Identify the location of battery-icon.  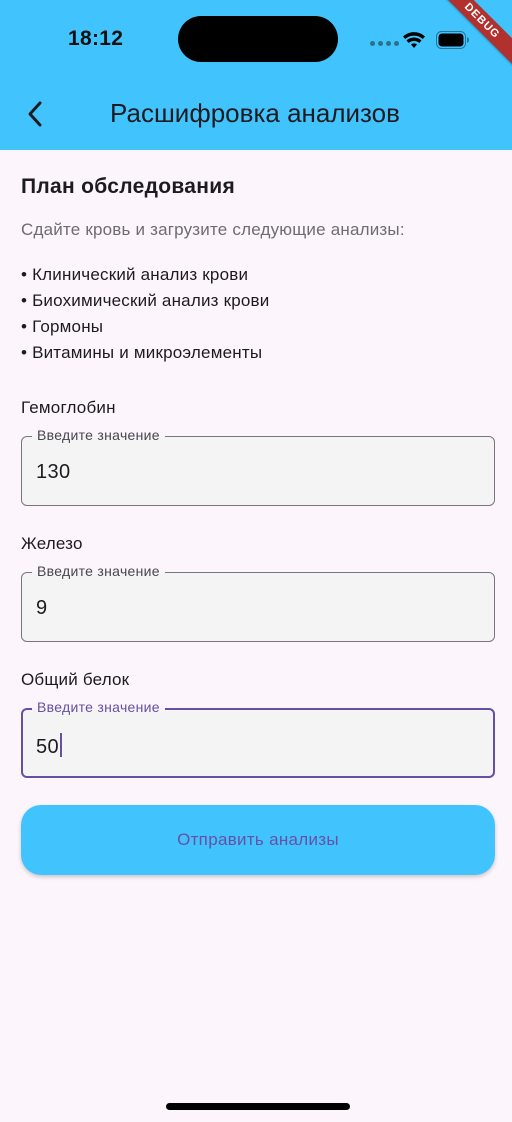
(452, 40).